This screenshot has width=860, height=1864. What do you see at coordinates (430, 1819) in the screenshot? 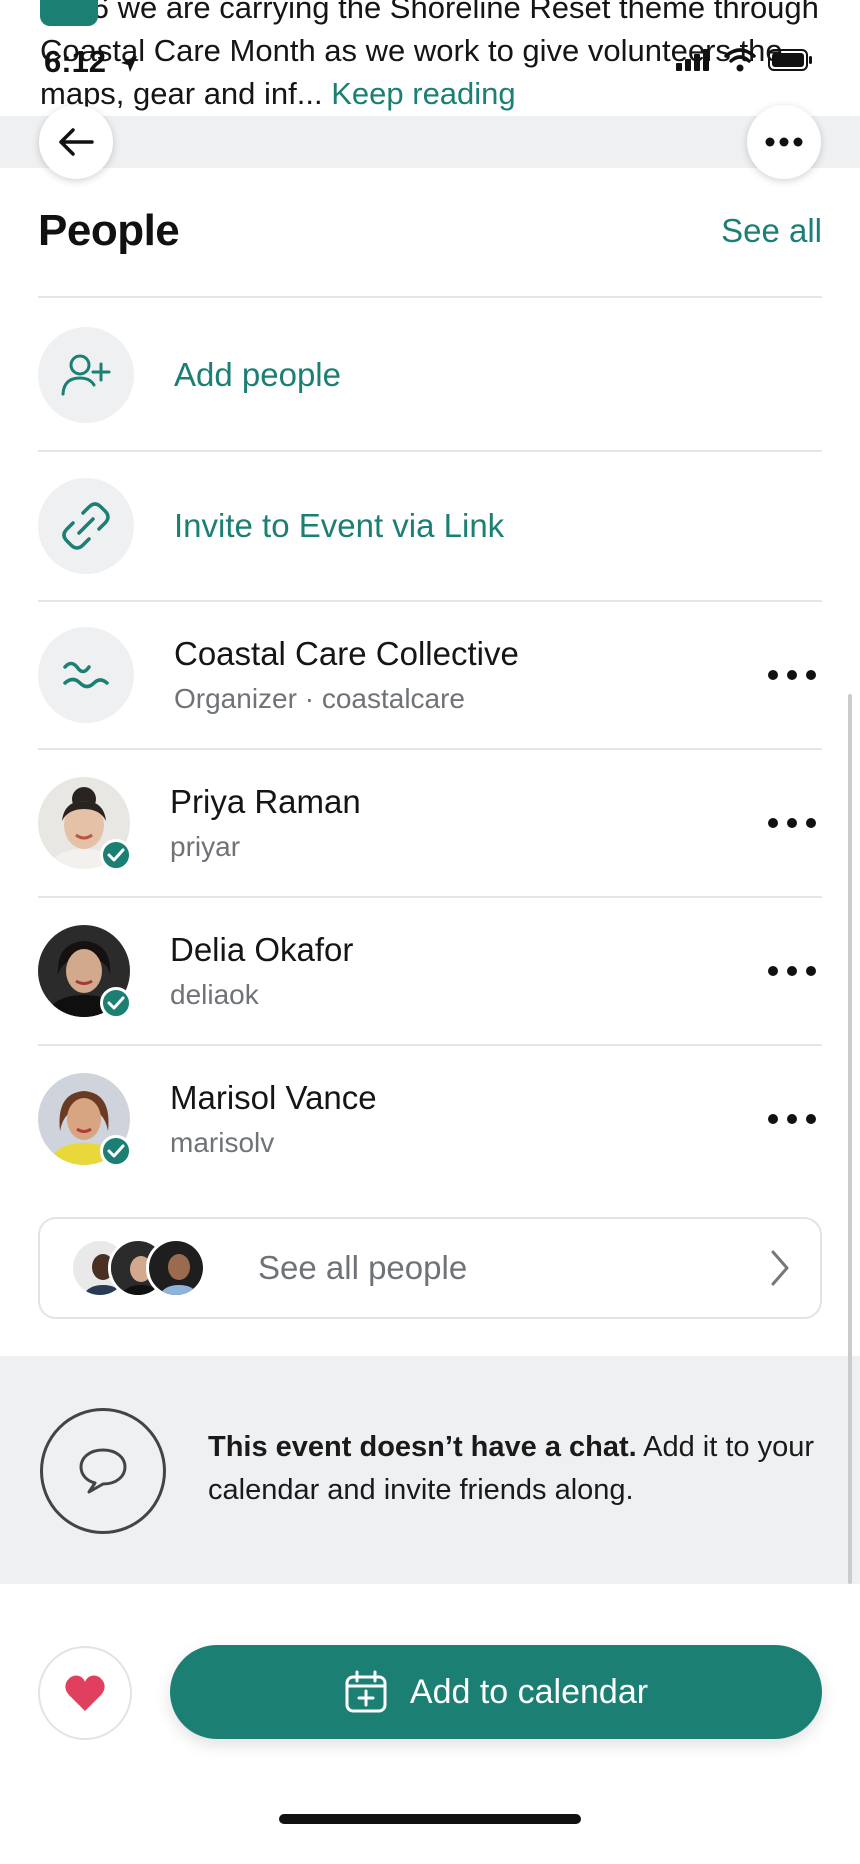
I see `home-indicator` at bounding box center [430, 1819].